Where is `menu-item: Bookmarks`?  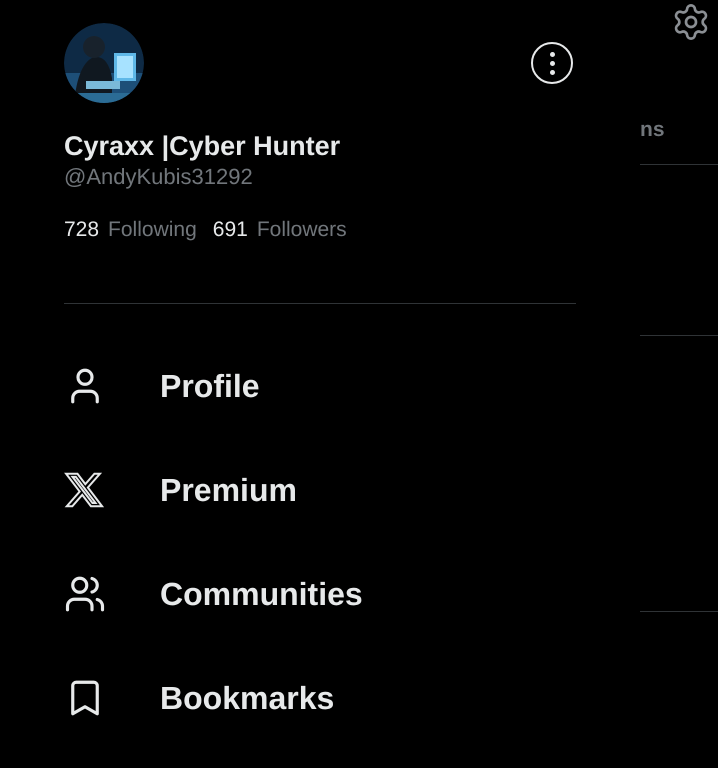 menu-item: Bookmarks is located at coordinates (320, 698).